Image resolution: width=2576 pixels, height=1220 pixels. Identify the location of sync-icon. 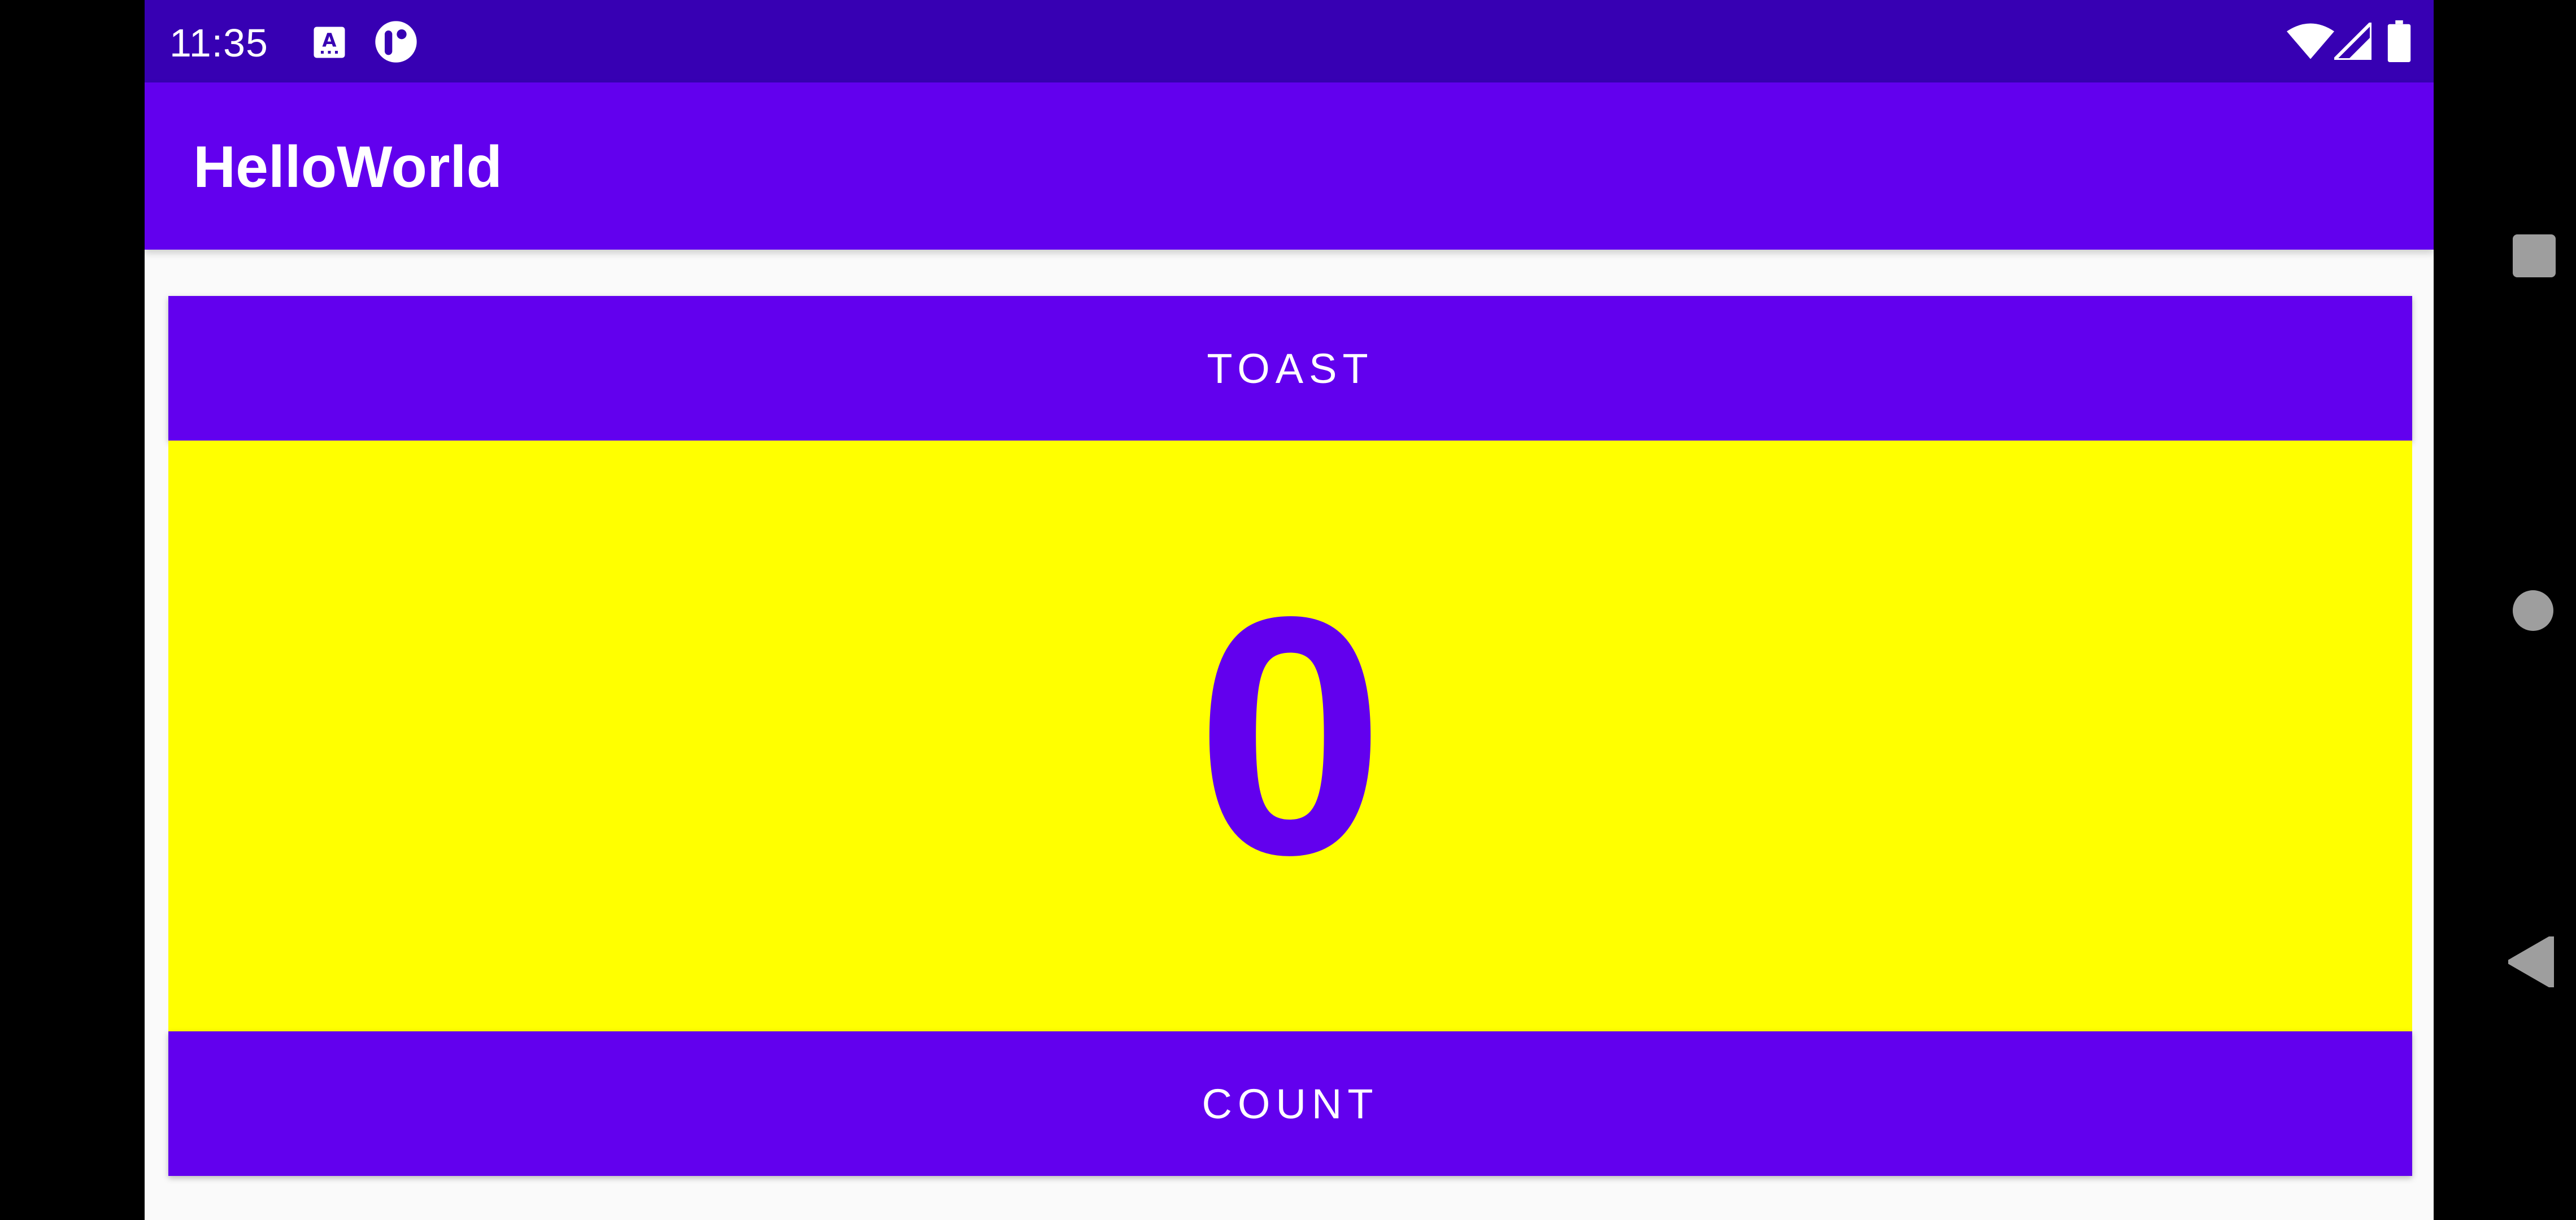
(396, 42).